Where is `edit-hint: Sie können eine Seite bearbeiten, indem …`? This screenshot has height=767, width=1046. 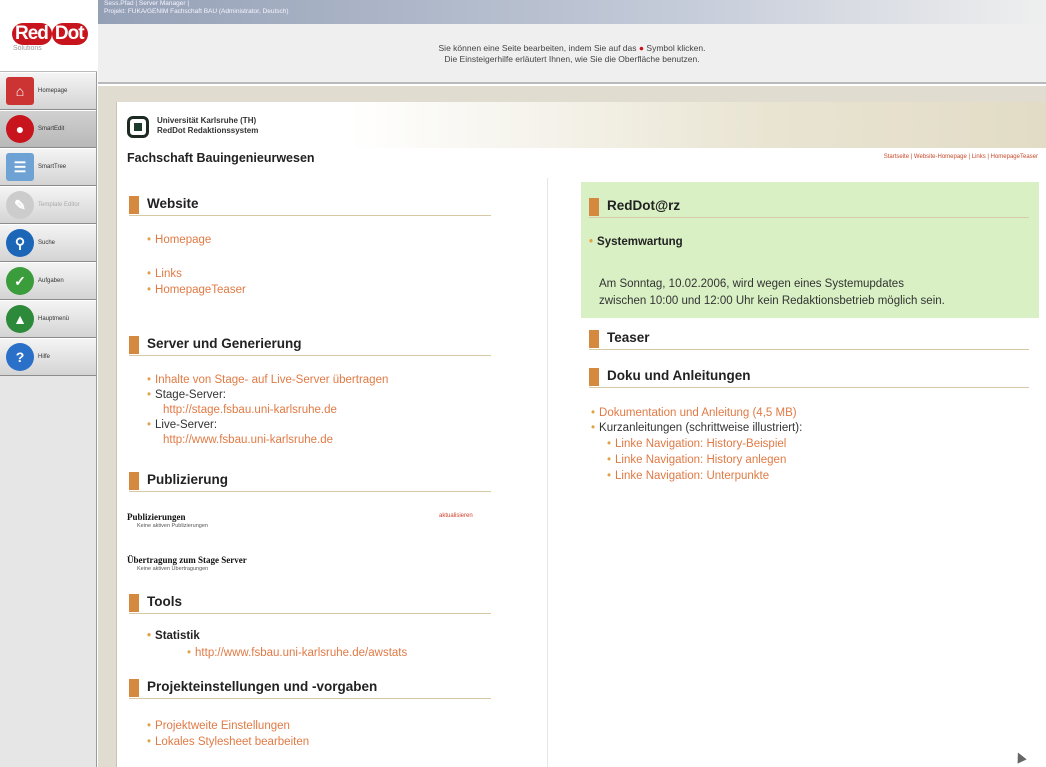
edit-hint: Sie können eine Seite bearbeiten, indem … is located at coordinates (572, 54).